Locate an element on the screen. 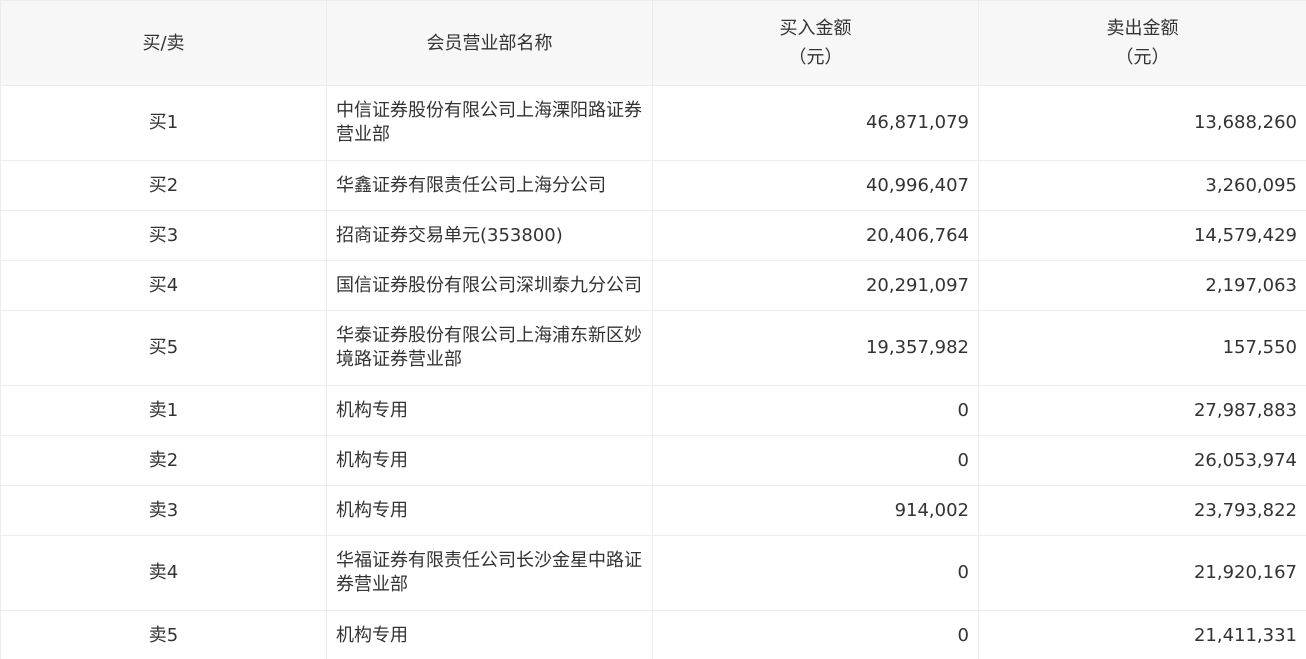 This screenshot has height=659, width=1306. row-side: 买3 is located at coordinates (163, 235).